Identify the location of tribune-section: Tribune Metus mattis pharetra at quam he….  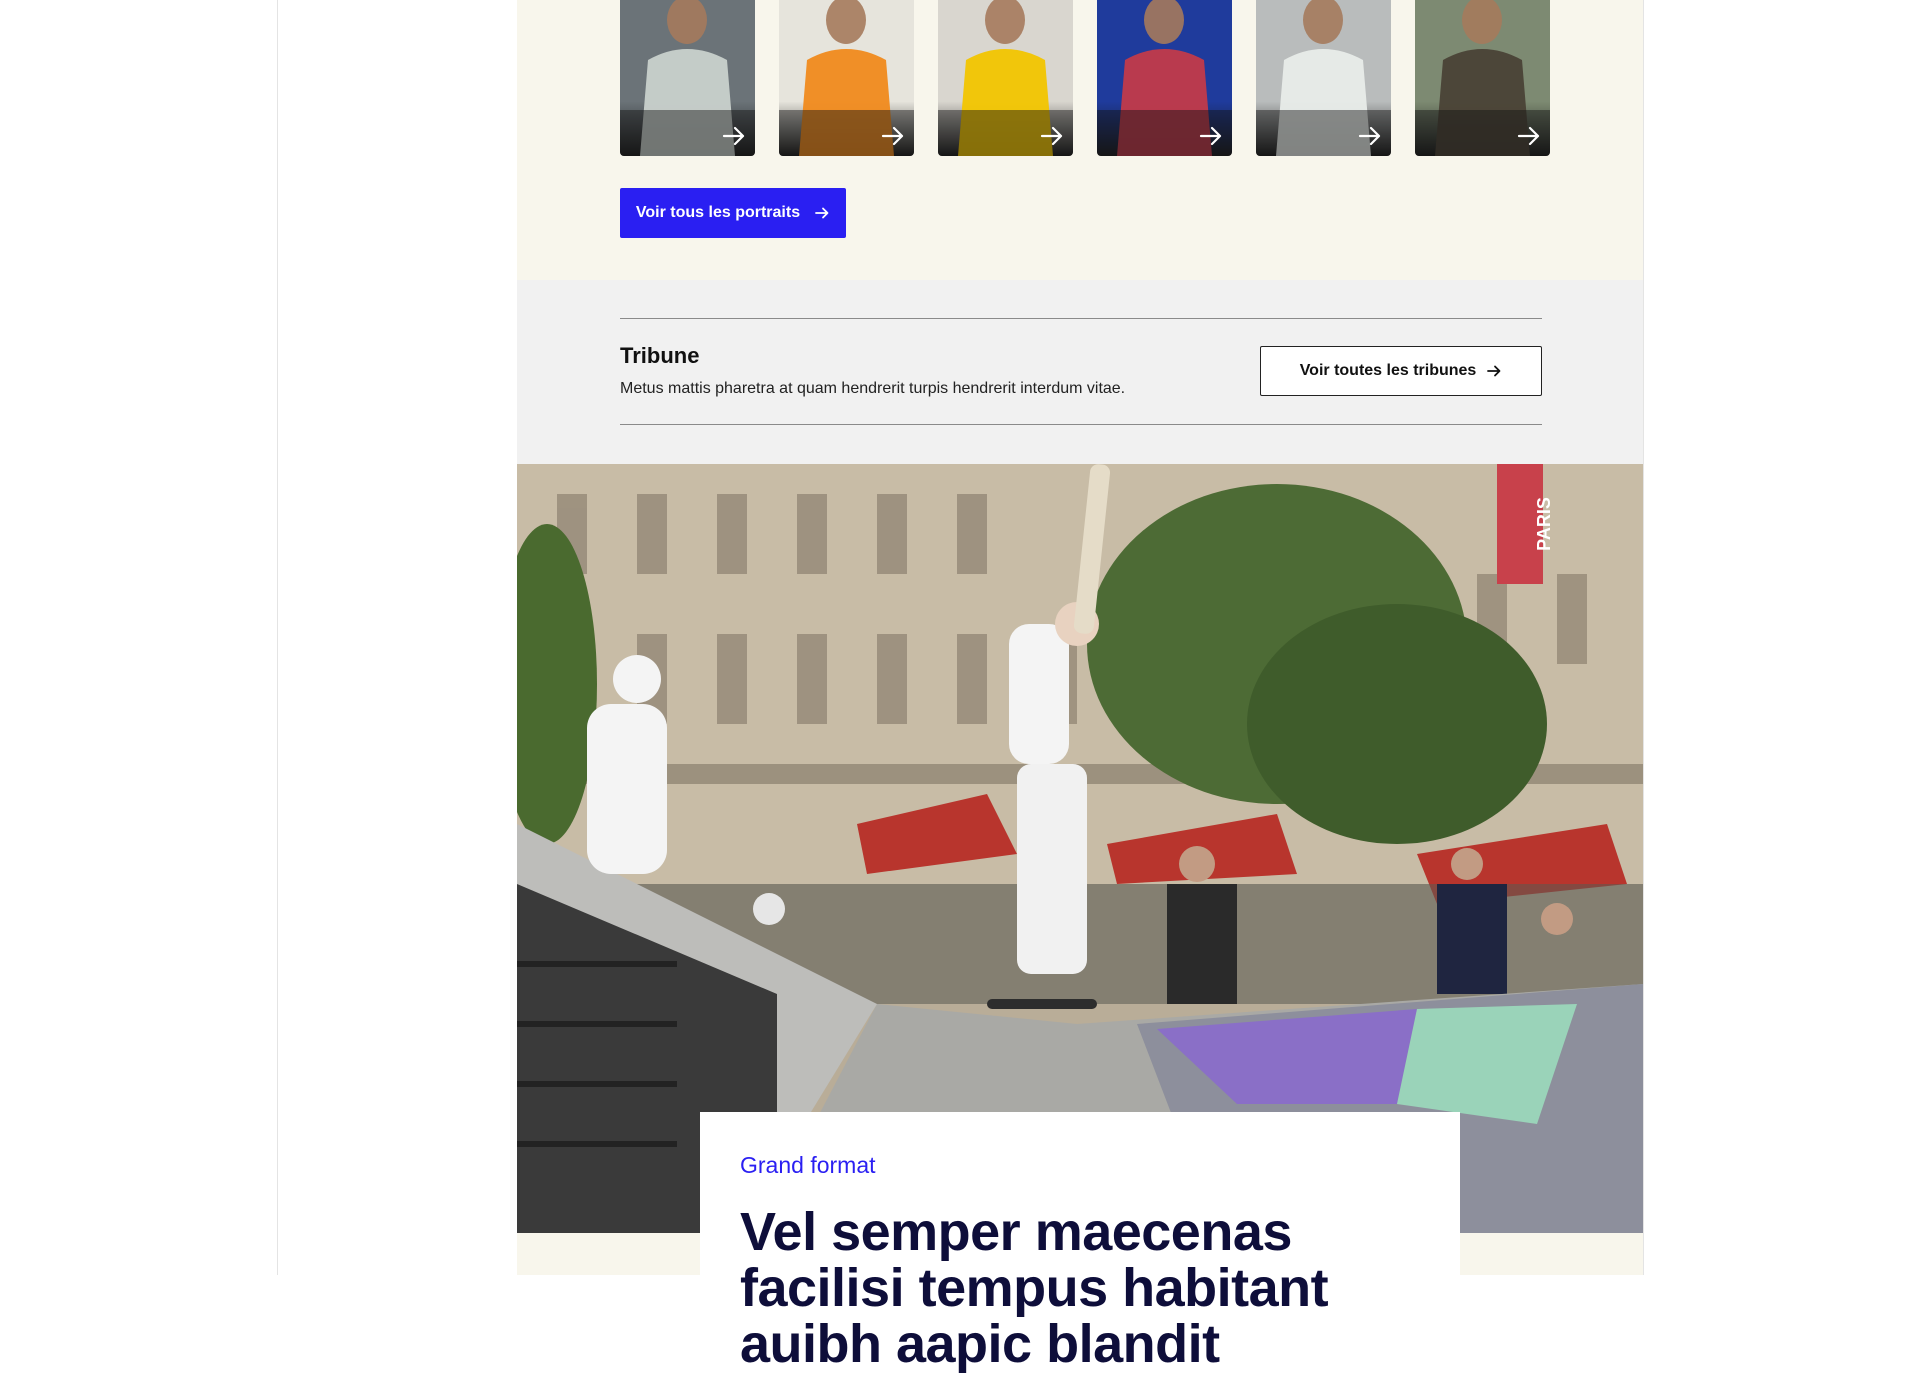
(1080, 372).